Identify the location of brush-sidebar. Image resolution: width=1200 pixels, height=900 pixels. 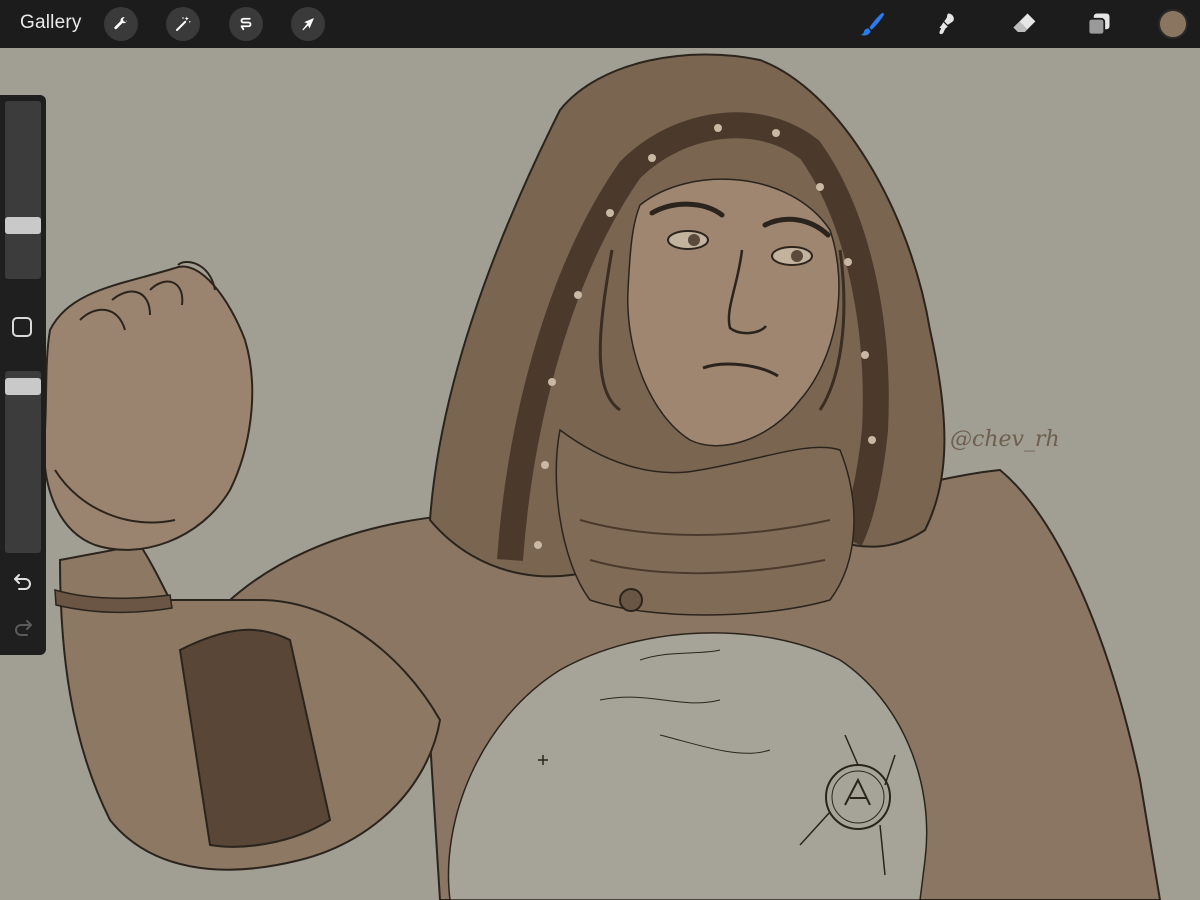
(23, 375).